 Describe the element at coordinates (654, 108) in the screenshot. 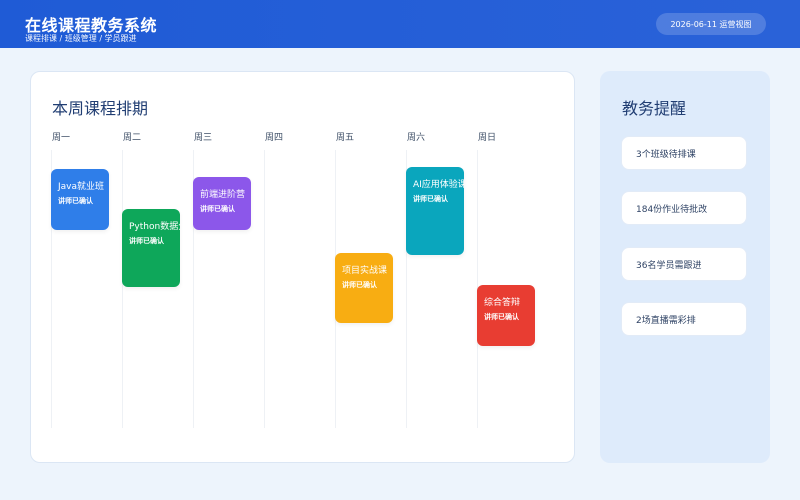

I see `reminder-title: 教务提醒` at that location.